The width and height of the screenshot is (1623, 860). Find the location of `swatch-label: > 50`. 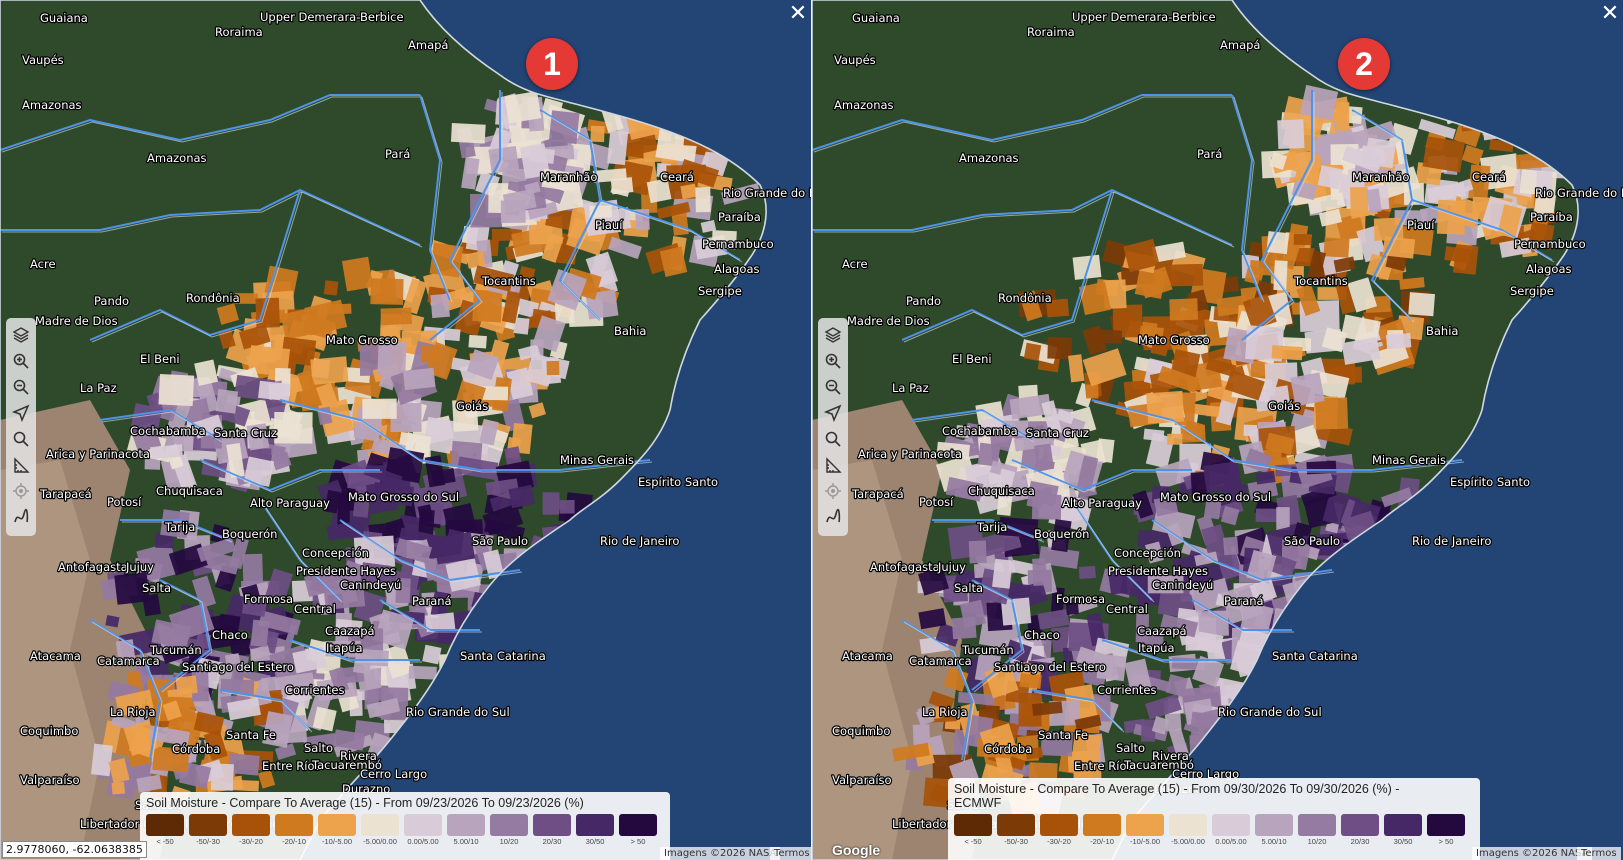

swatch-label: > 50 is located at coordinates (1446, 841).